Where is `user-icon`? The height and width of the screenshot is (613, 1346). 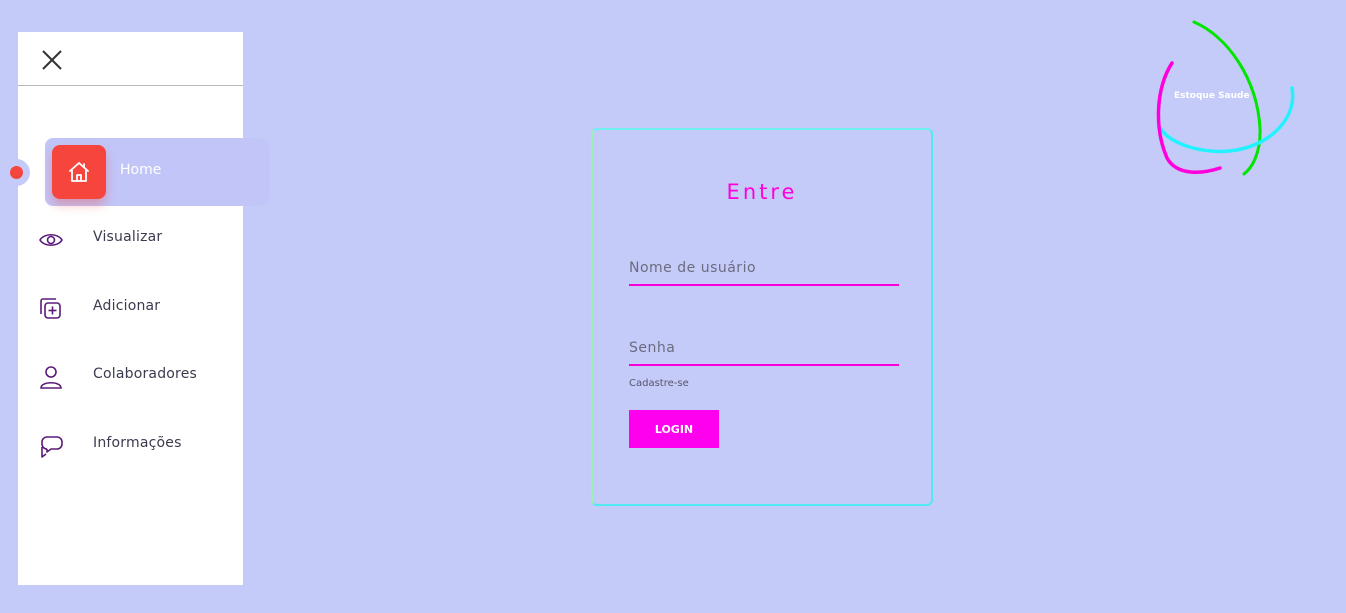
user-icon is located at coordinates (51, 377).